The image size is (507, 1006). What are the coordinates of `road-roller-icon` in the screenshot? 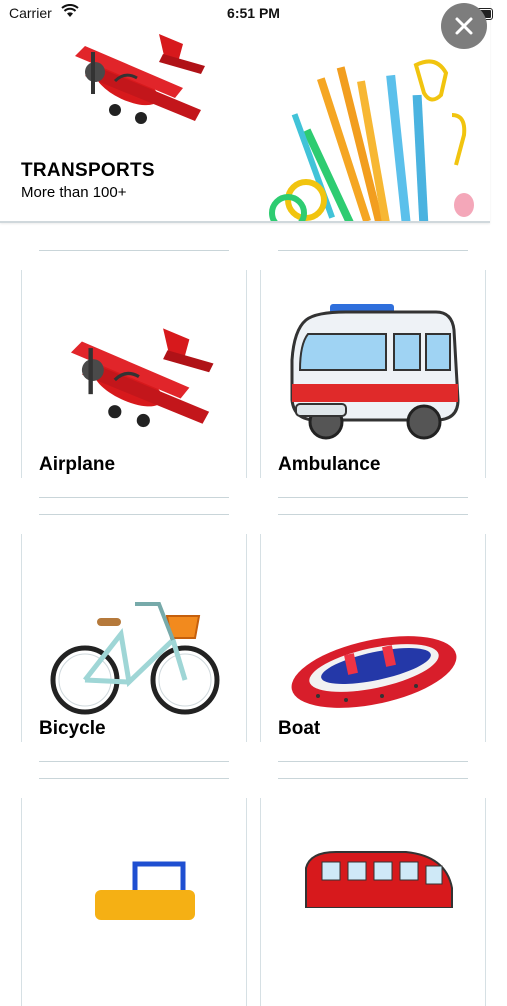 It's located at (145, 890).